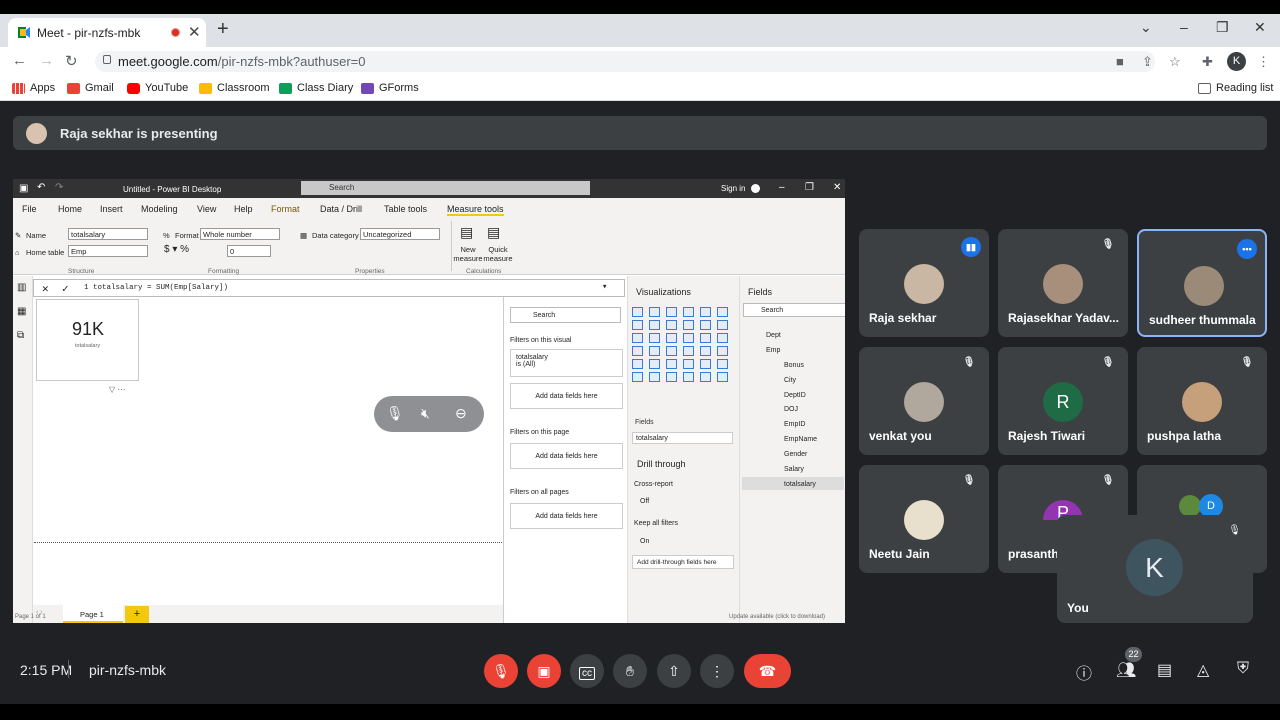 Image resolution: width=1280 pixels, height=720 pixels. What do you see at coordinates (400, 234) in the screenshot?
I see `data-category-select: Uncategorized` at bounding box center [400, 234].